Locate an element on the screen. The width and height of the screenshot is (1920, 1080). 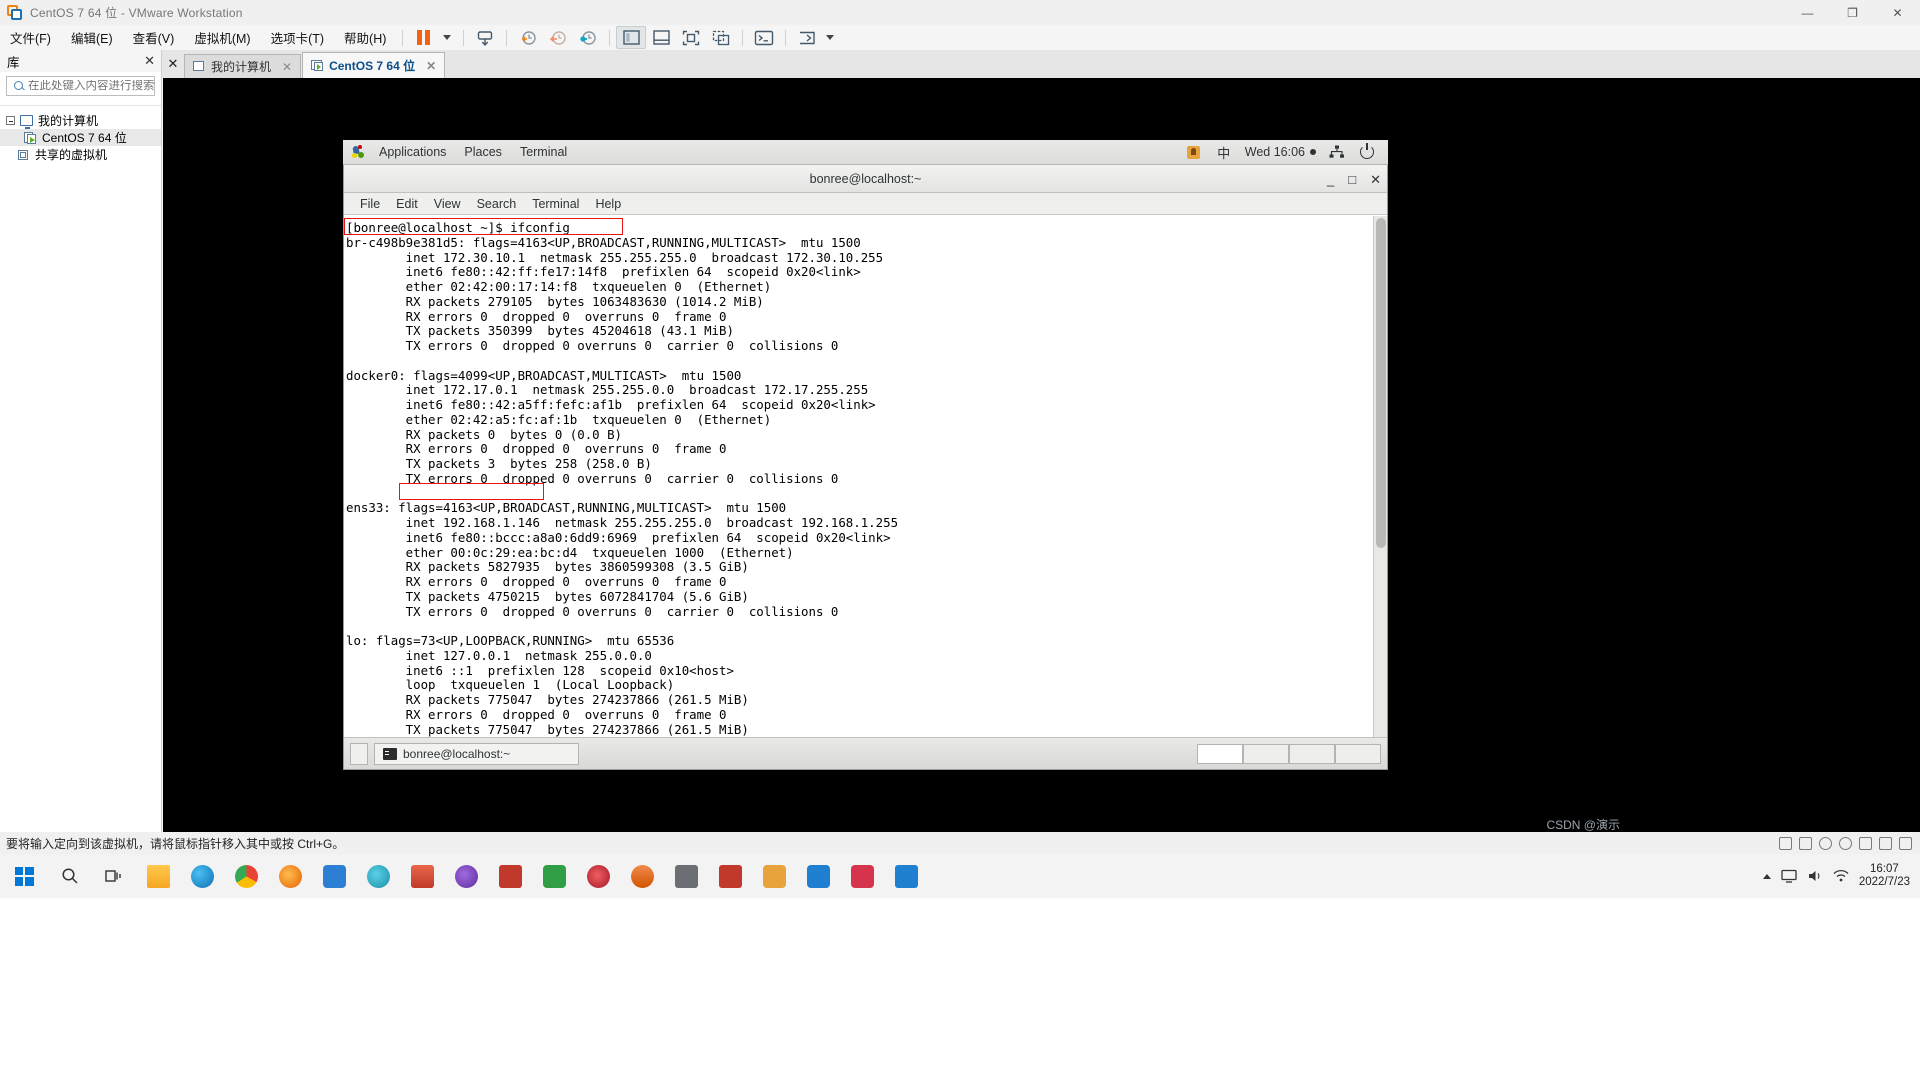
taskbar-app-blue is located at coordinates (334, 876).